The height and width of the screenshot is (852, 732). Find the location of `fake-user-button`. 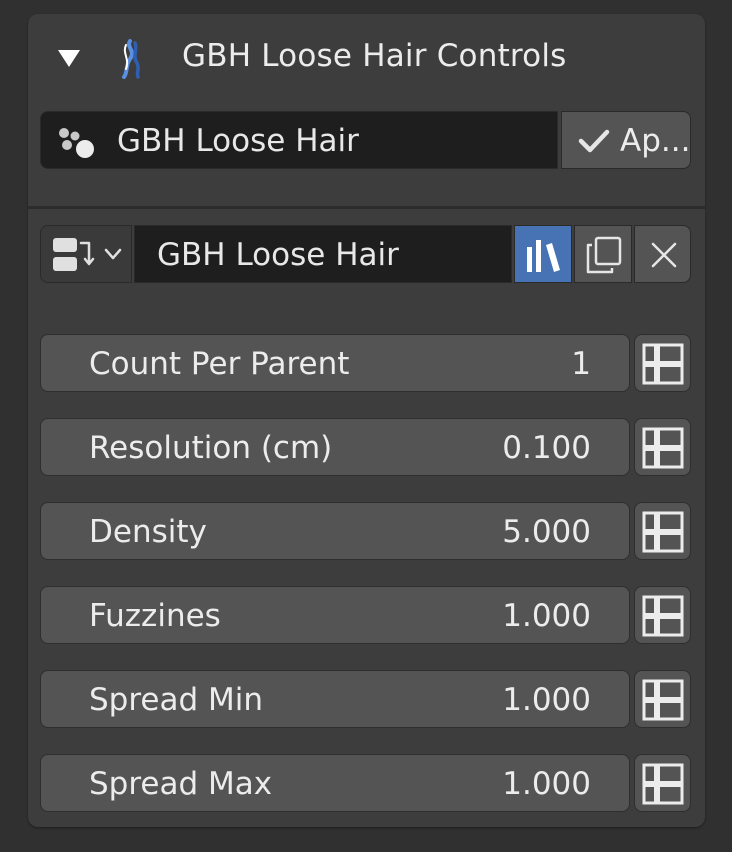

fake-user-button is located at coordinates (543, 254).